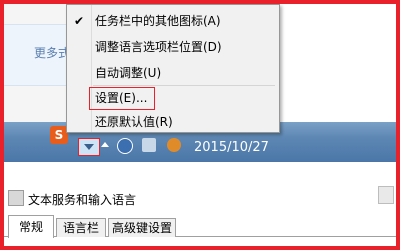 This screenshot has width=400, height=250. Describe the element at coordinates (184, 85) in the screenshot. I see `menu-separator` at that location.